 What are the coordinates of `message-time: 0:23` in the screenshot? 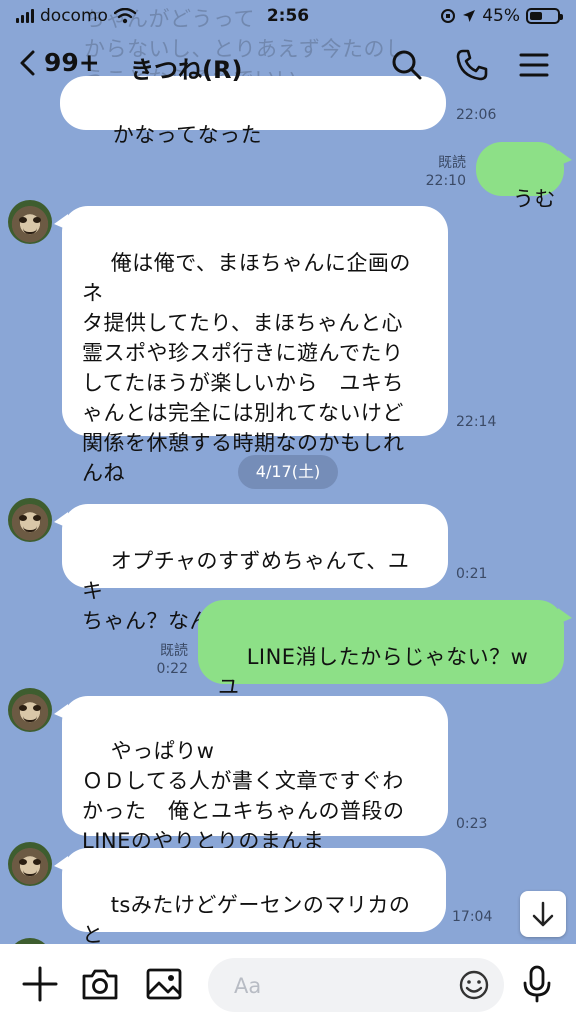 It's located at (472, 824).